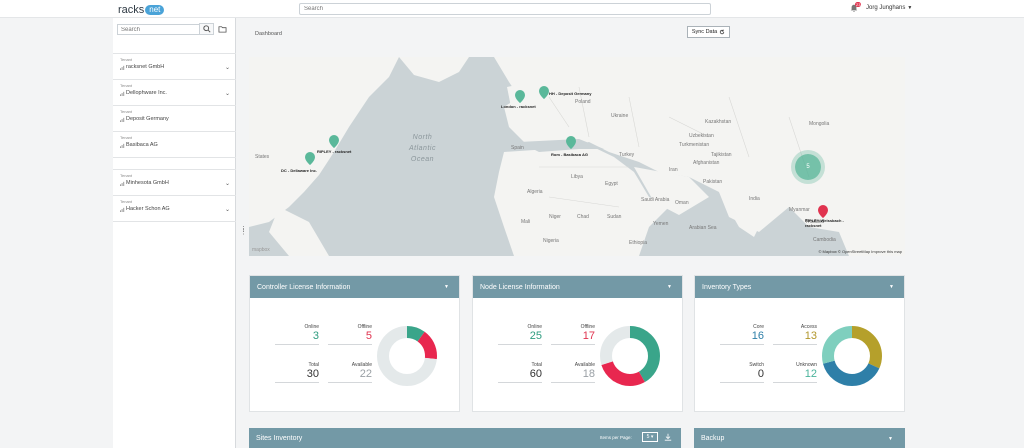 Image resolution: width=1024 pixels, height=448 pixels. Describe the element at coordinates (886, 8) in the screenshot. I see `user-name: Jorg Junghans` at that location.